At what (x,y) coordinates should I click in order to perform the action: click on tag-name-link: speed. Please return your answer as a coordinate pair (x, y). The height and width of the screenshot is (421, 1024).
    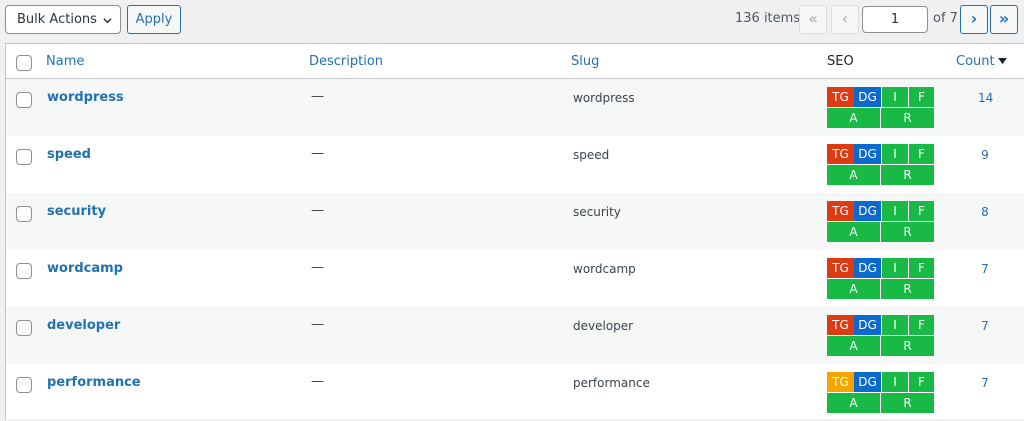
    Looking at the image, I should click on (69, 154).